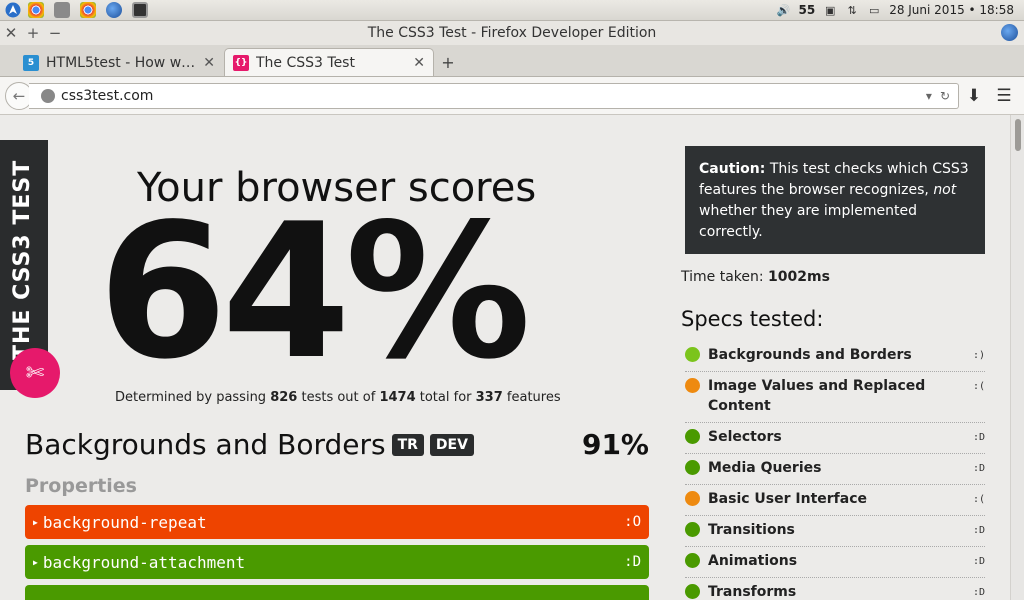 This screenshot has height=600, width=1024. I want to click on url-text: css3test.com, so click(493, 96).